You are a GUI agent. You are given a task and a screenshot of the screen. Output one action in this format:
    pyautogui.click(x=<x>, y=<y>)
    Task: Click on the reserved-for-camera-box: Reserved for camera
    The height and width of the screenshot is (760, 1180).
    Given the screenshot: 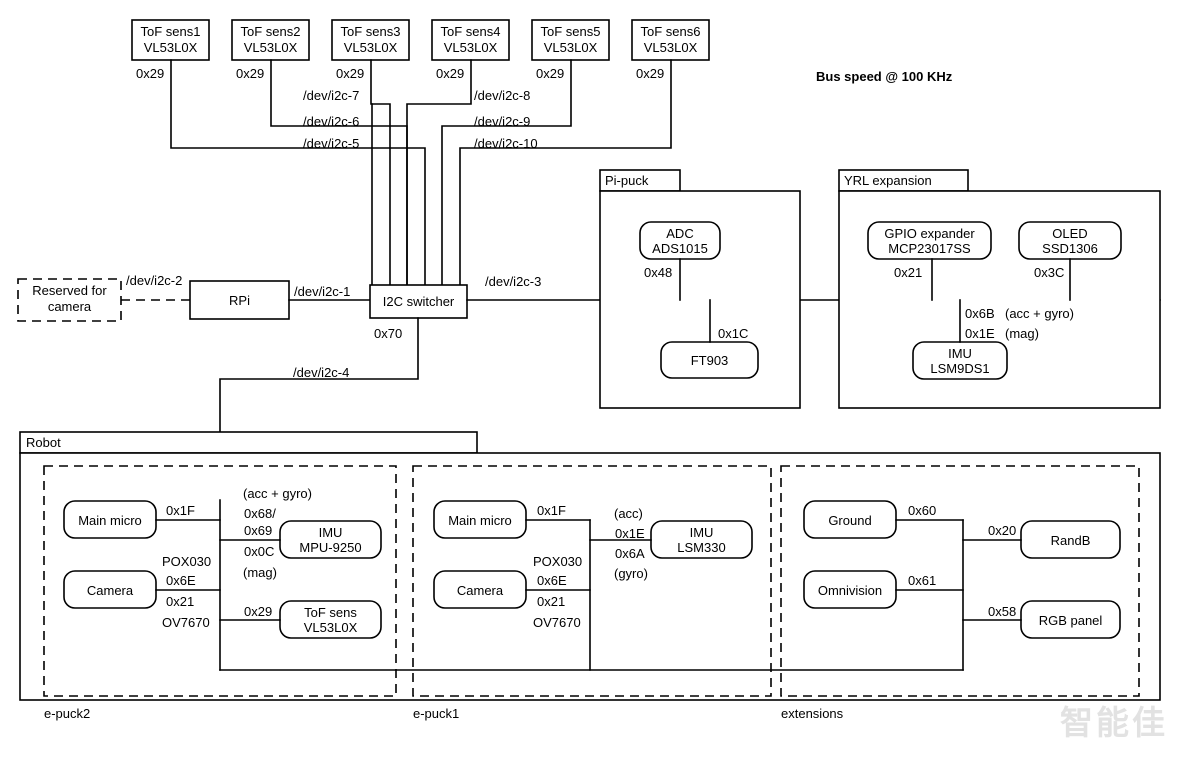 What is the action you would take?
    pyautogui.click(x=69, y=300)
    